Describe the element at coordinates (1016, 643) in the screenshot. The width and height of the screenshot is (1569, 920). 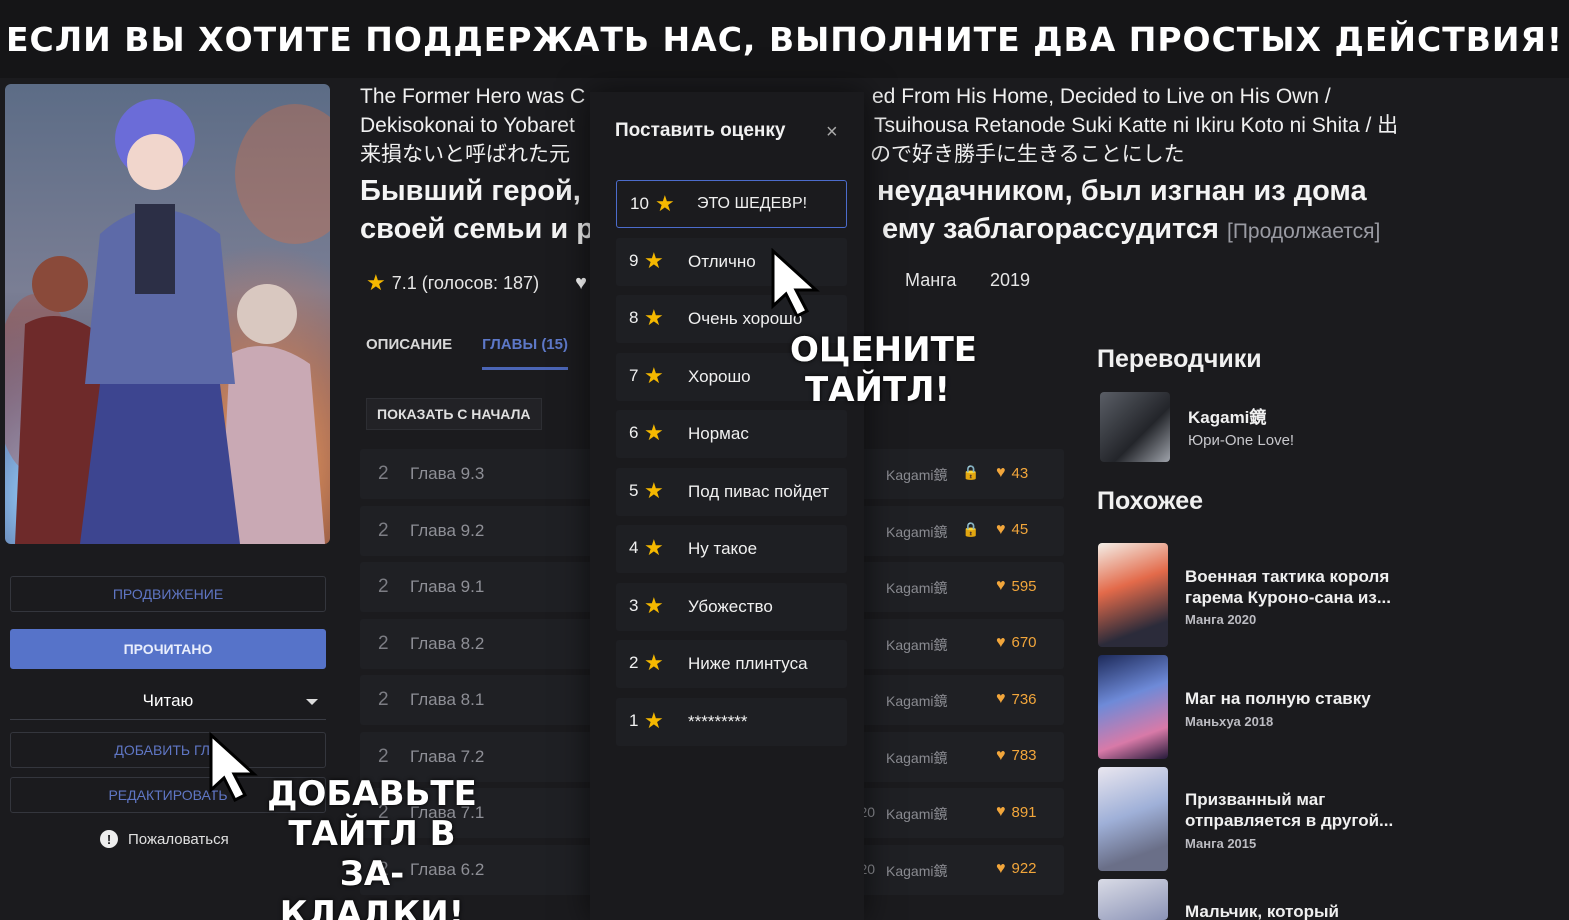
I see `chapter-likes: ♥ 670` at that location.